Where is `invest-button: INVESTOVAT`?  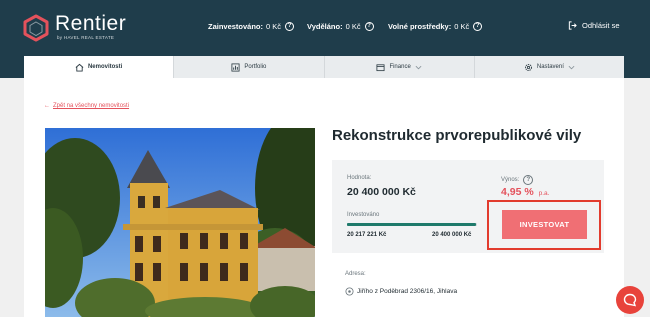
invest-button: INVESTOVAT is located at coordinates (544, 224).